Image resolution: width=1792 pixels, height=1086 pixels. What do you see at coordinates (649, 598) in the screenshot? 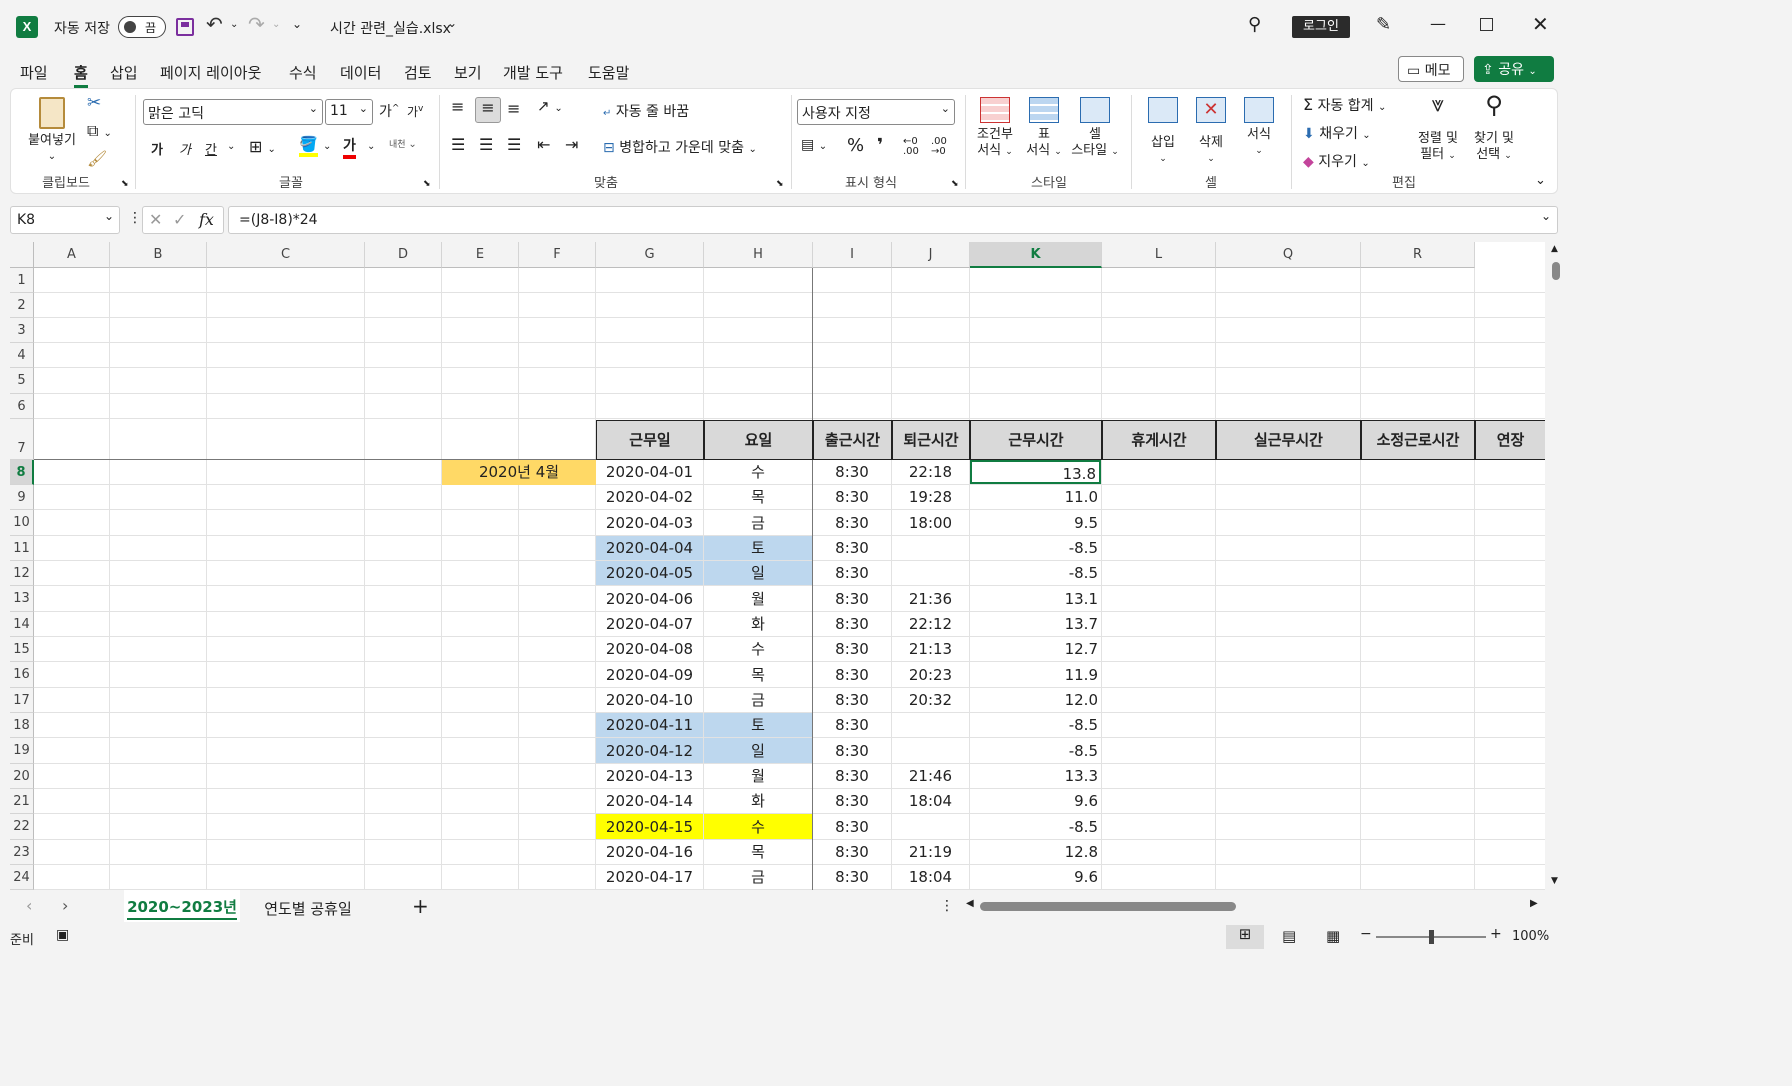
I see `table-data-cell: 2020-04-06` at bounding box center [649, 598].